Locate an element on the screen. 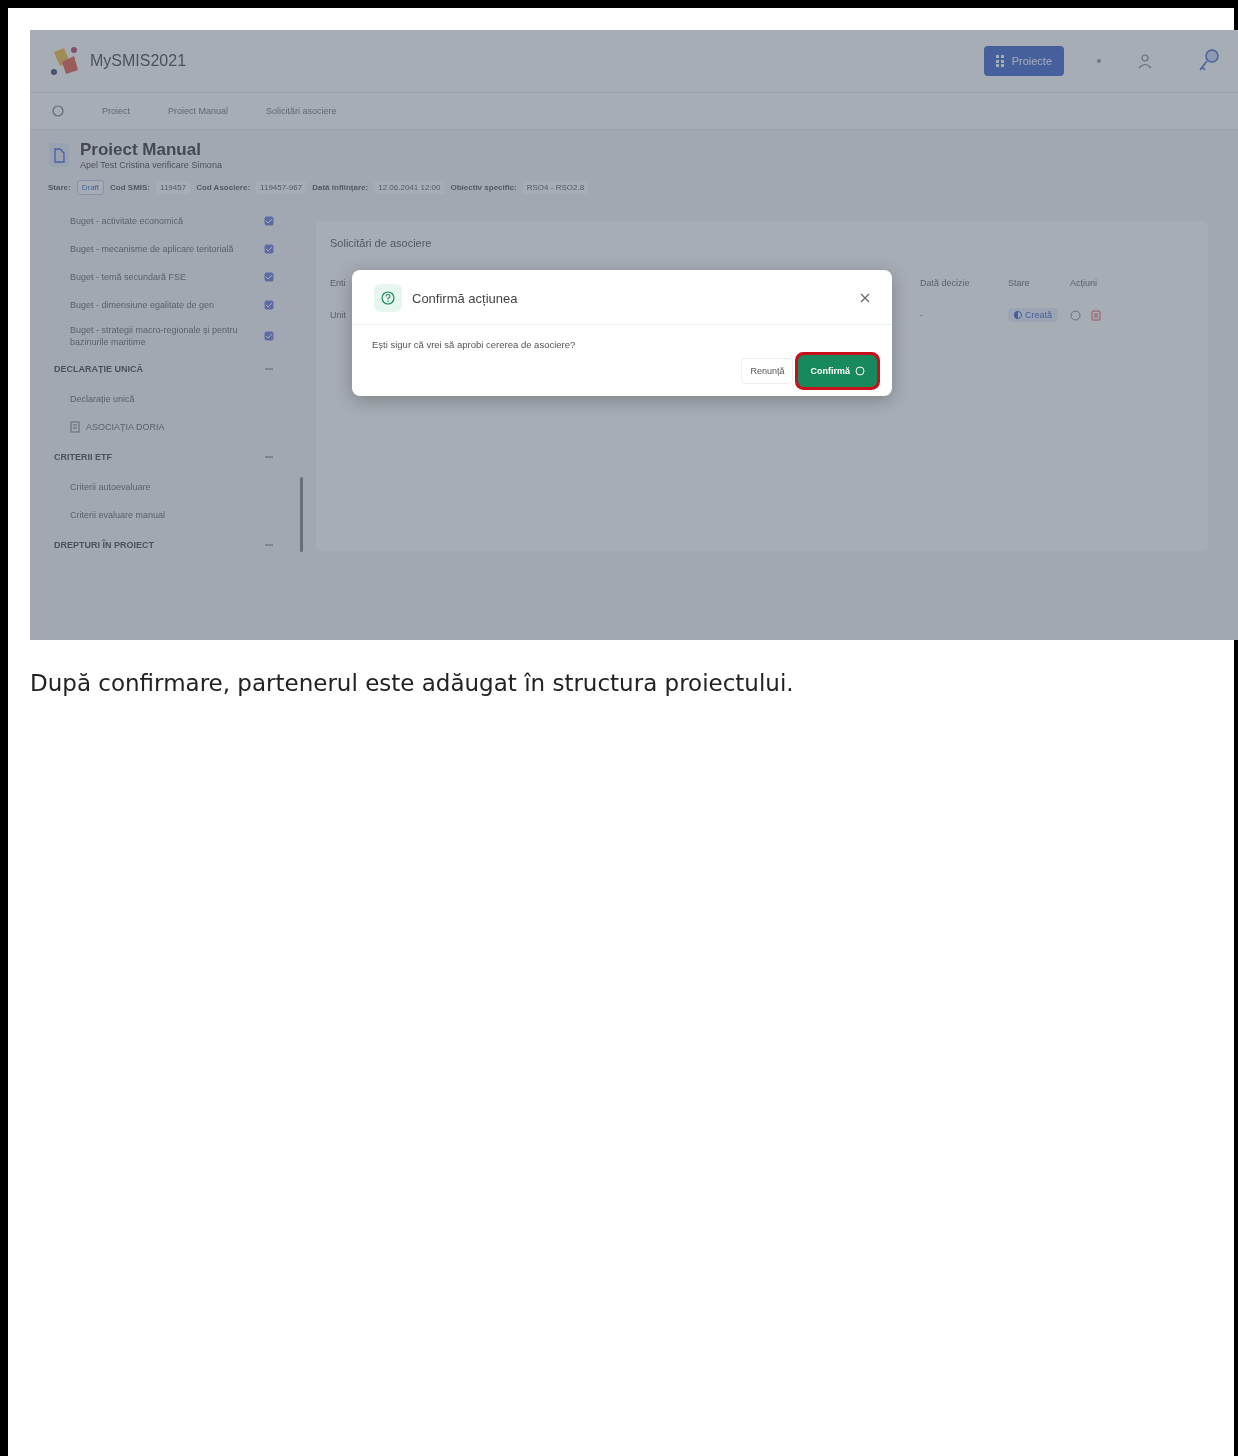 Image resolution: width=1238 pixels, height=1456 pixels. item-label: Buget - activitate economică is located at coordinates (127, 221).